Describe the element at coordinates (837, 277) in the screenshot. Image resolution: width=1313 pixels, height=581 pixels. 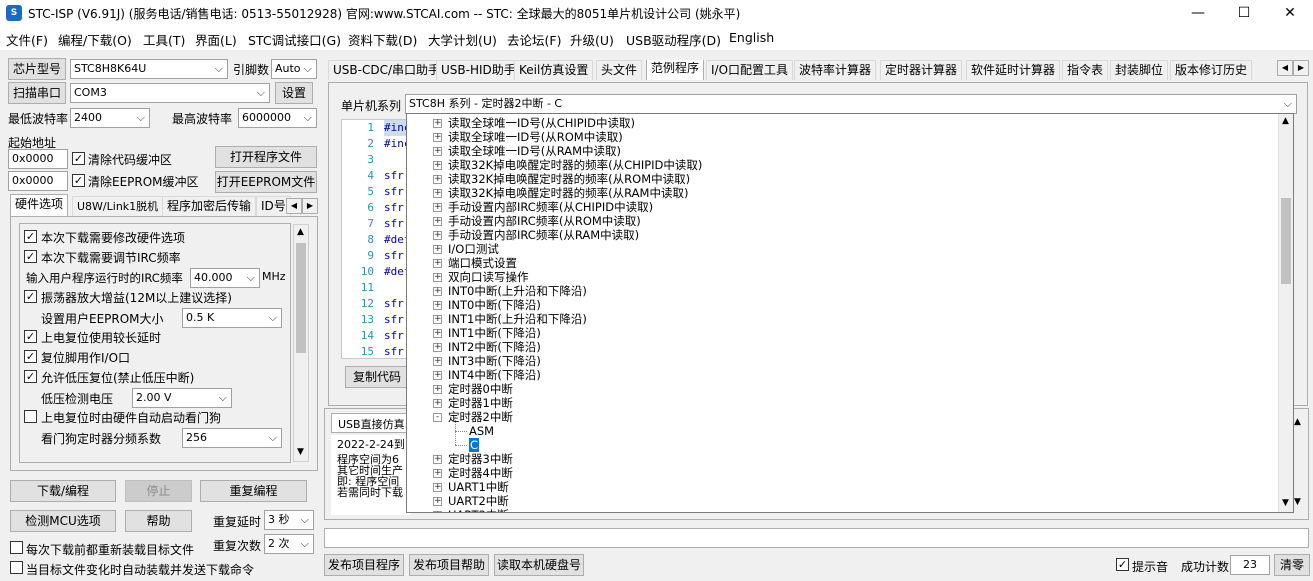
I see `tree-item: + 双向口读写操作` at that location.